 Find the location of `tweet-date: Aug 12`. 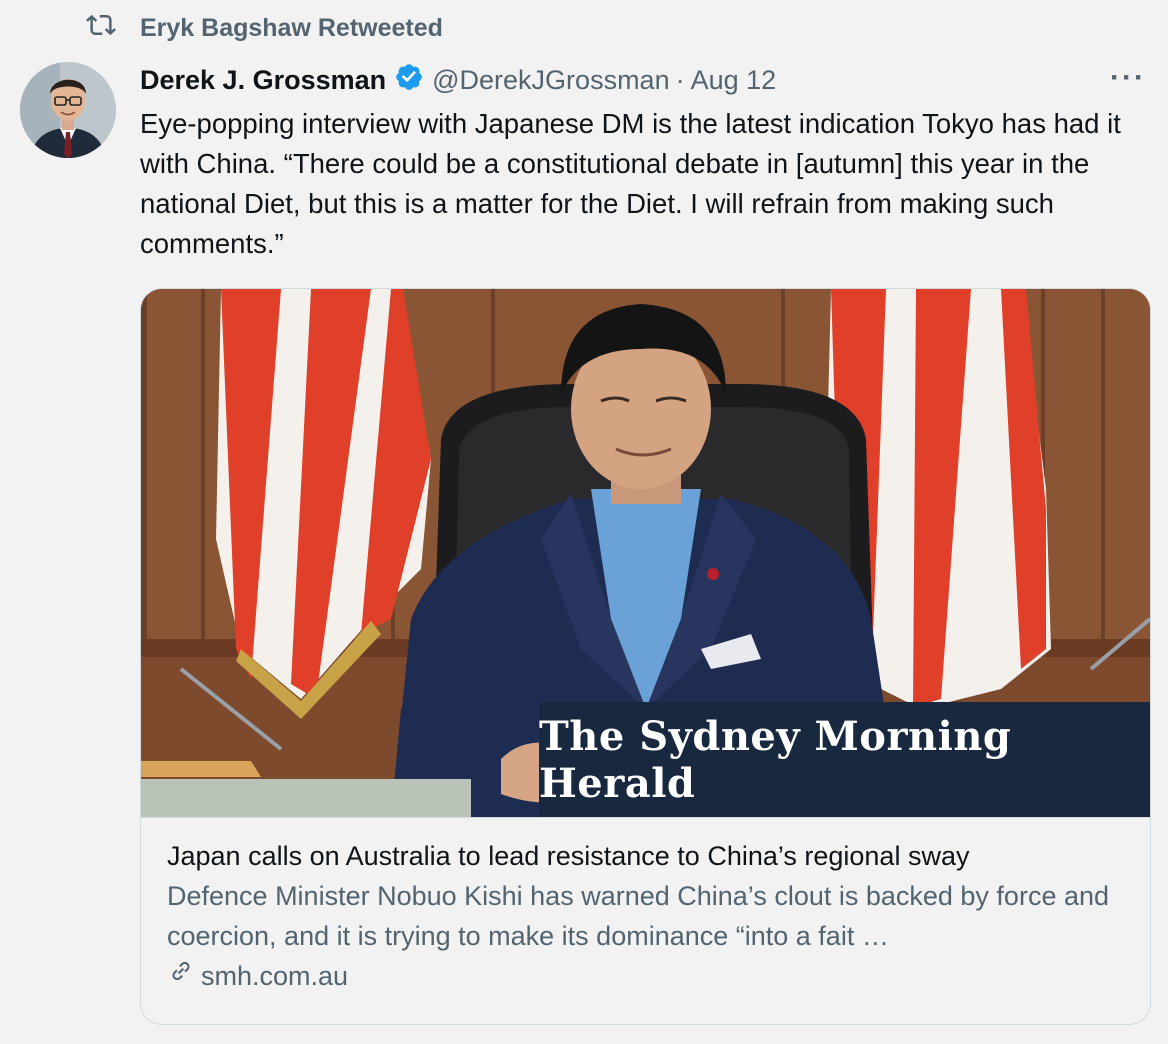

tweet-date: Aug 12 is located at coordinates (734, 80).